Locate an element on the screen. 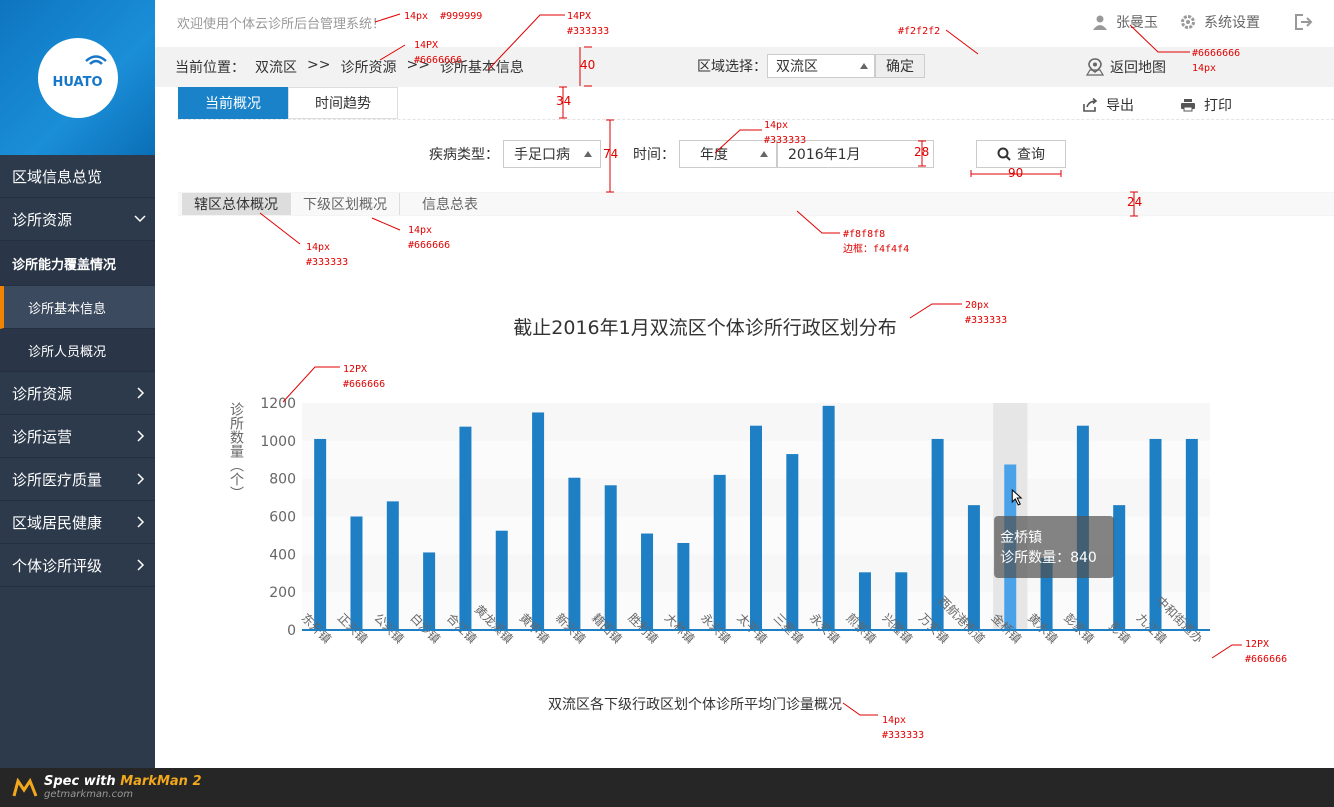  y-tick-label: 200 is located at coordinates (282, 593).